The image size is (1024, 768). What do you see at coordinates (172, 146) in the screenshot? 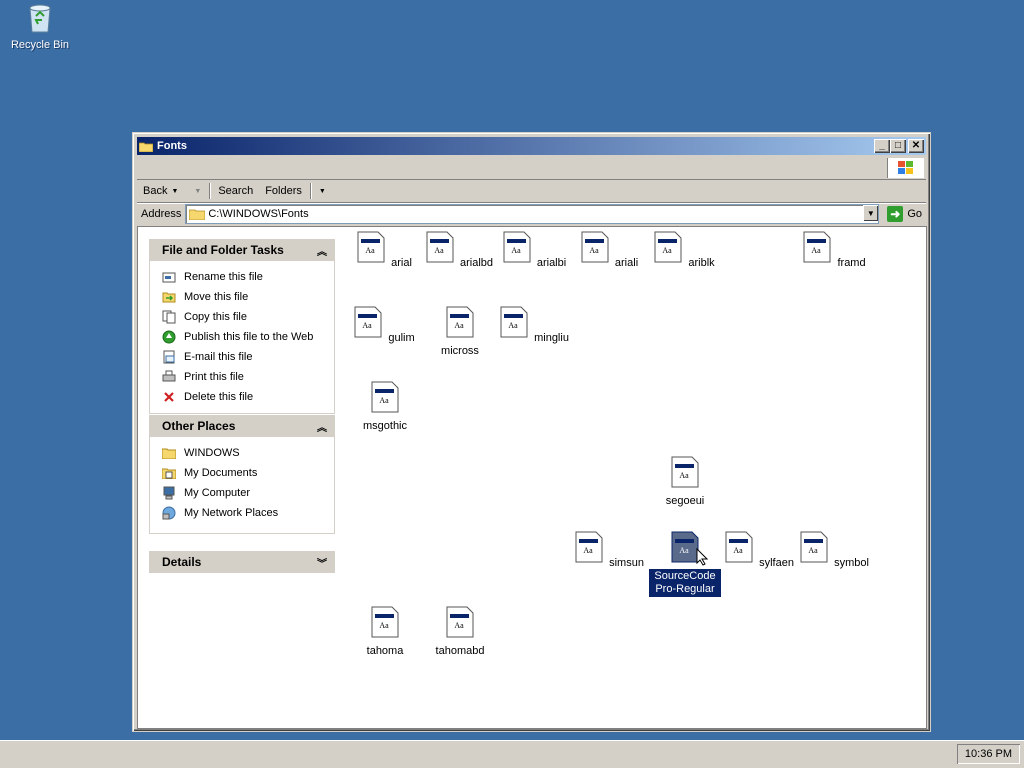
I see `window-title: Fonts` at bounding box center [172, 146].